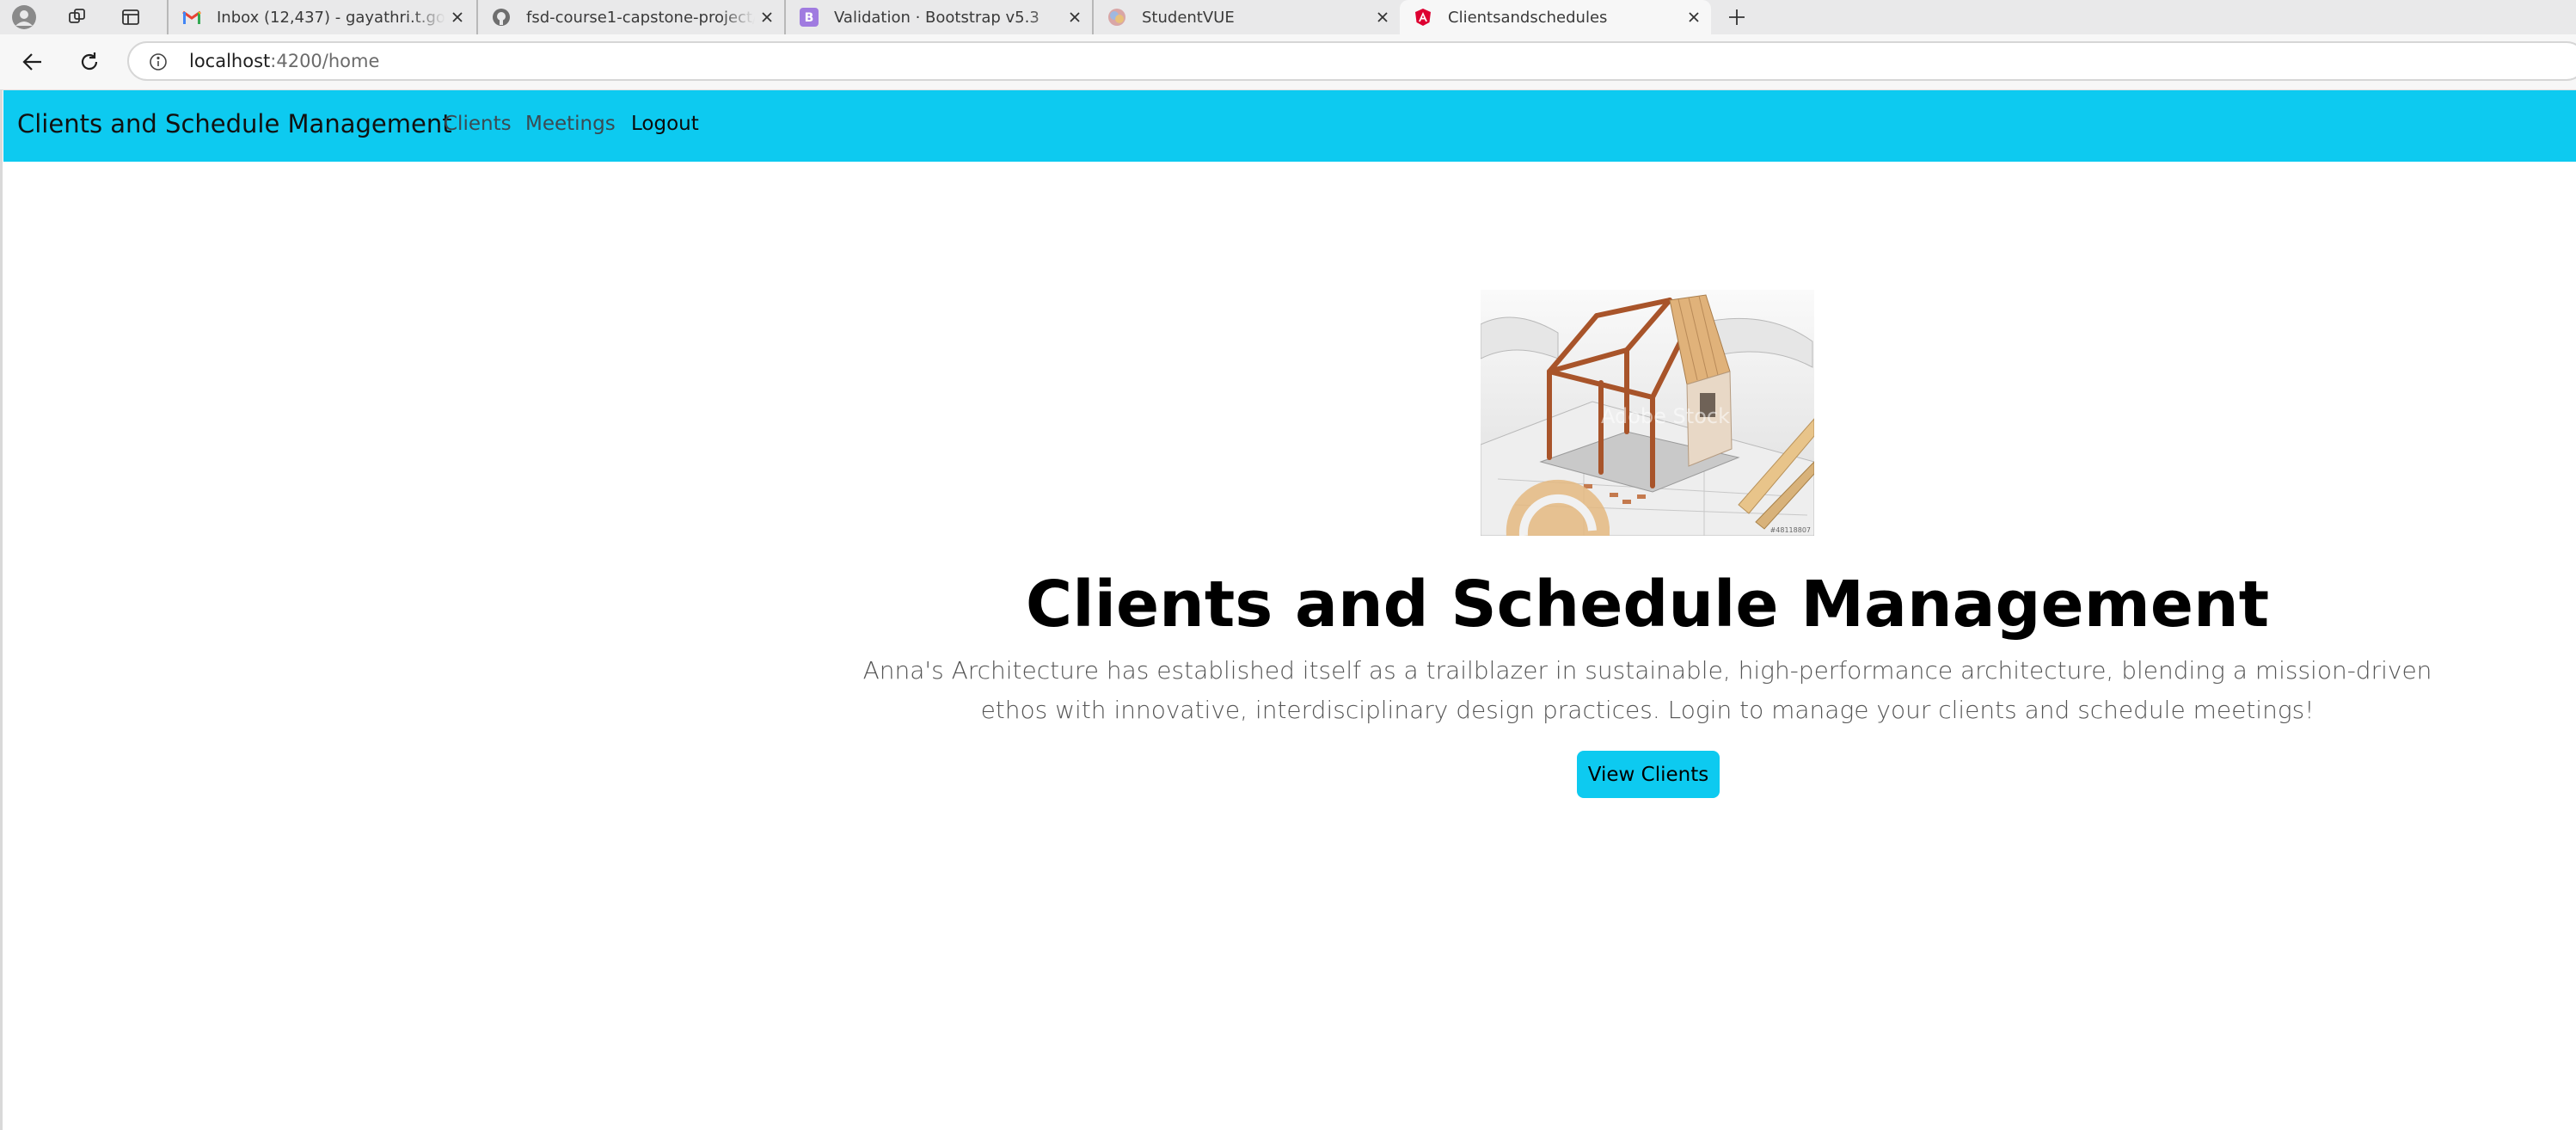  Describe the element at coordinates (235, 123) in the screenshot. I see `navbar-brand: Clients and Schedule Management` at that location.